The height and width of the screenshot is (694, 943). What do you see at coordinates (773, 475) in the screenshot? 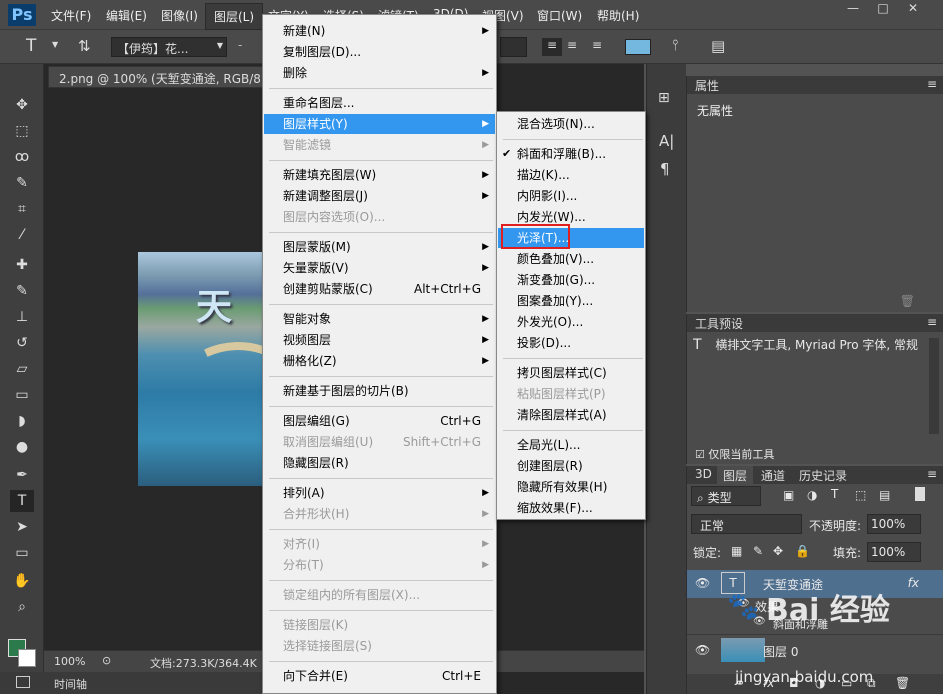
I see `tab-channels: 通道` at bounding box center [773, 475].